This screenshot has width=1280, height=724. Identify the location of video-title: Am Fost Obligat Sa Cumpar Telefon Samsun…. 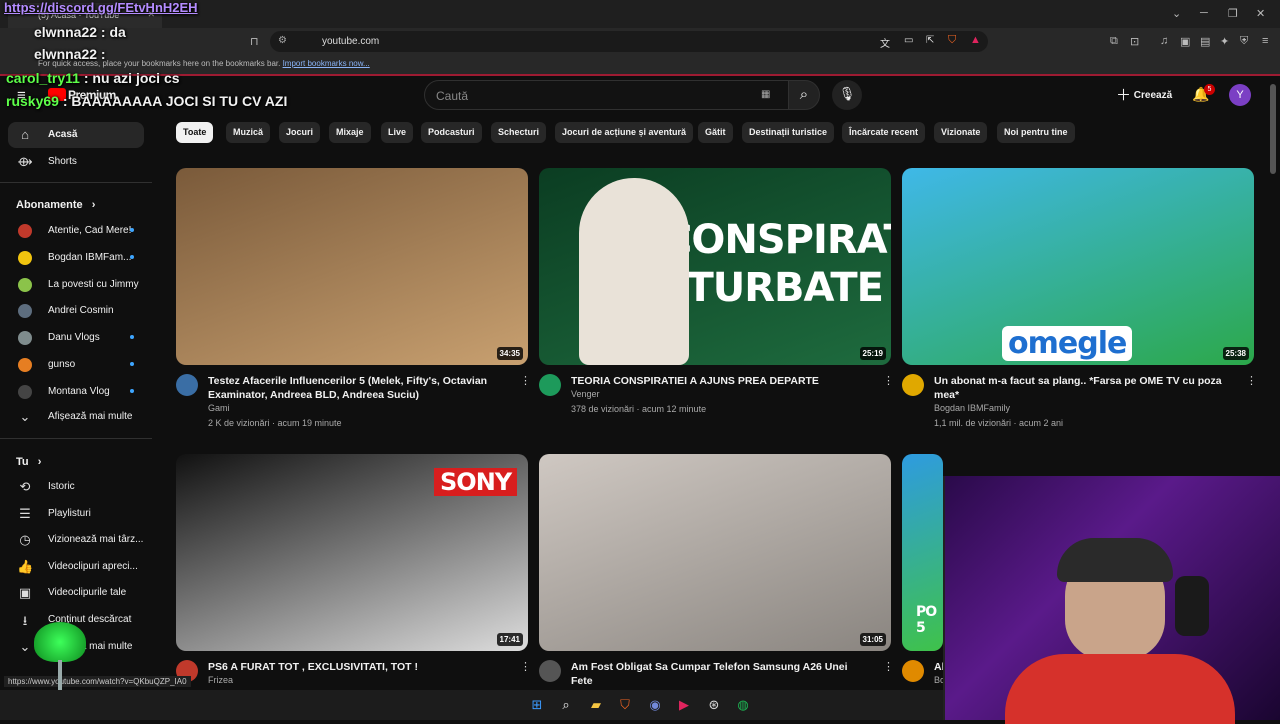
(721, 674).